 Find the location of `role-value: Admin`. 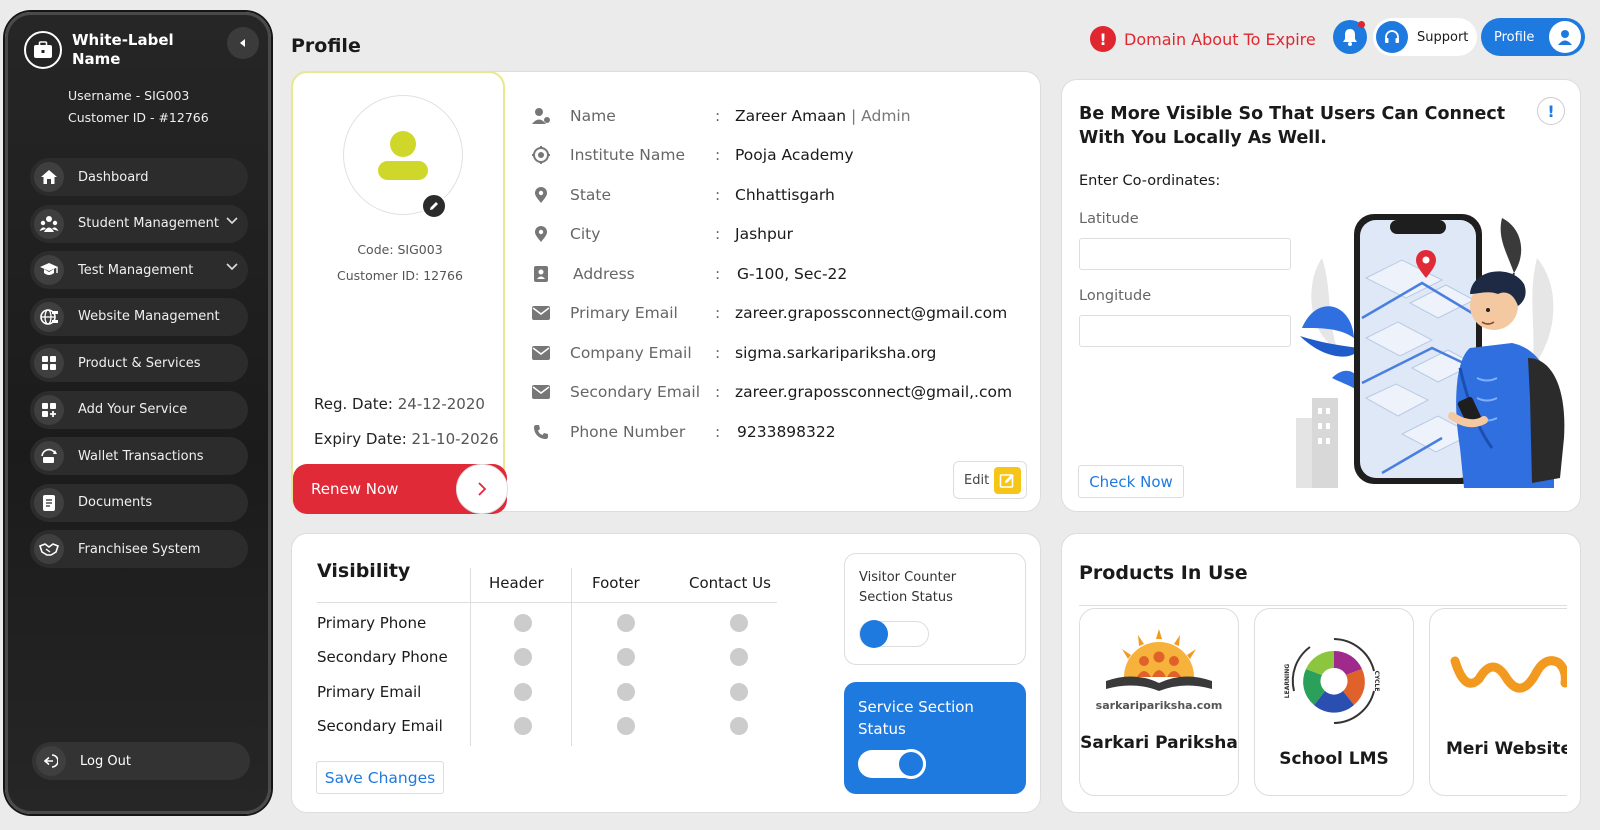

role-value: Admin is located at coordinates (886, 115).